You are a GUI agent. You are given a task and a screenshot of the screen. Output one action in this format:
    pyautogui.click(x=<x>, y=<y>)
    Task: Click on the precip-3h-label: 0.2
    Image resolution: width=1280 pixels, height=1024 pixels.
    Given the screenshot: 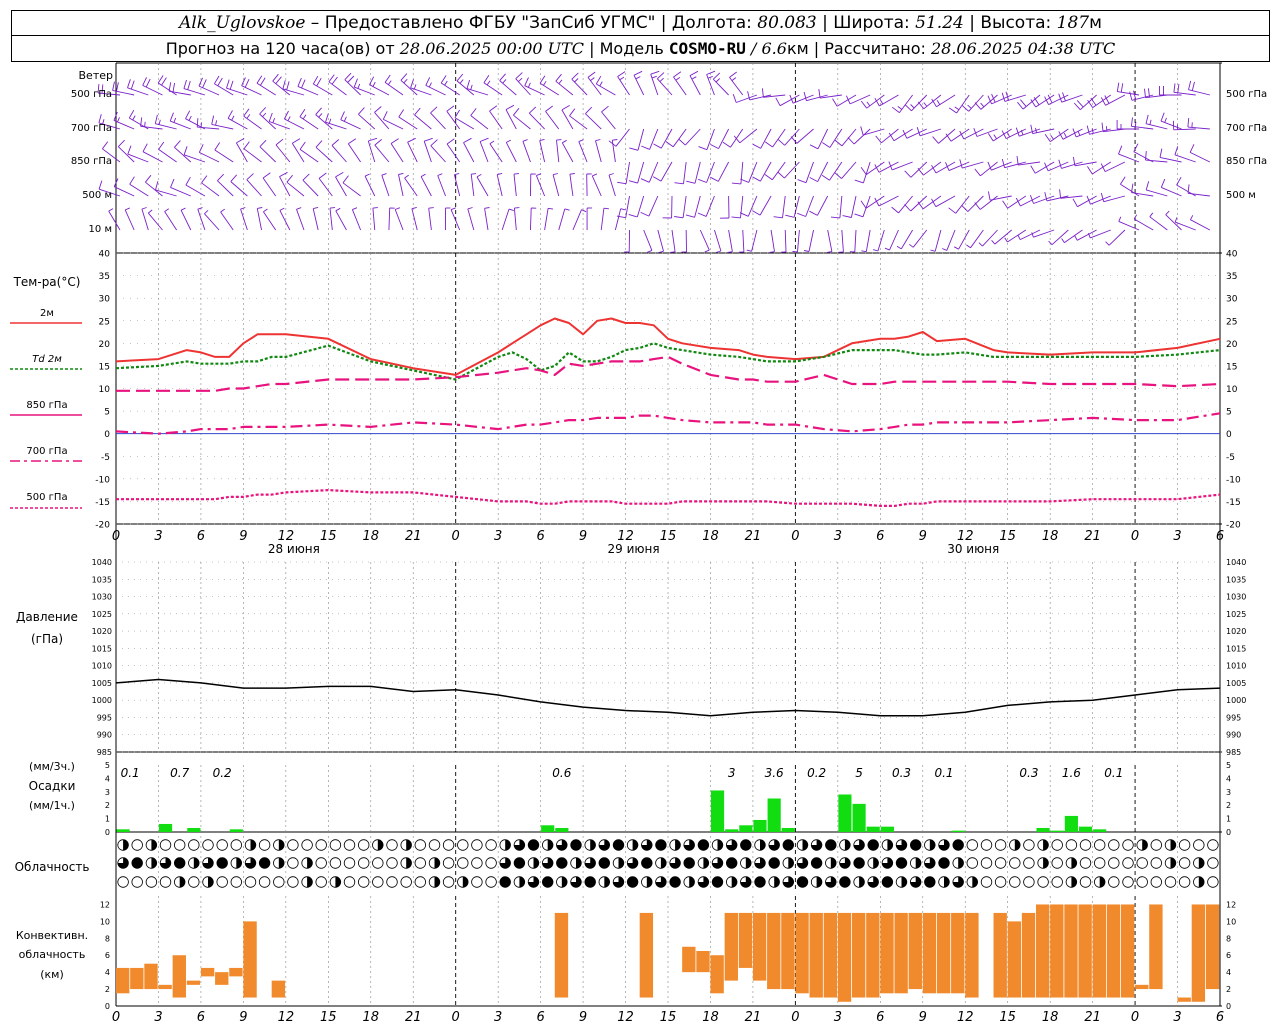 What is the action you would take?
    pyautogui.click(x=816, y=773)
    